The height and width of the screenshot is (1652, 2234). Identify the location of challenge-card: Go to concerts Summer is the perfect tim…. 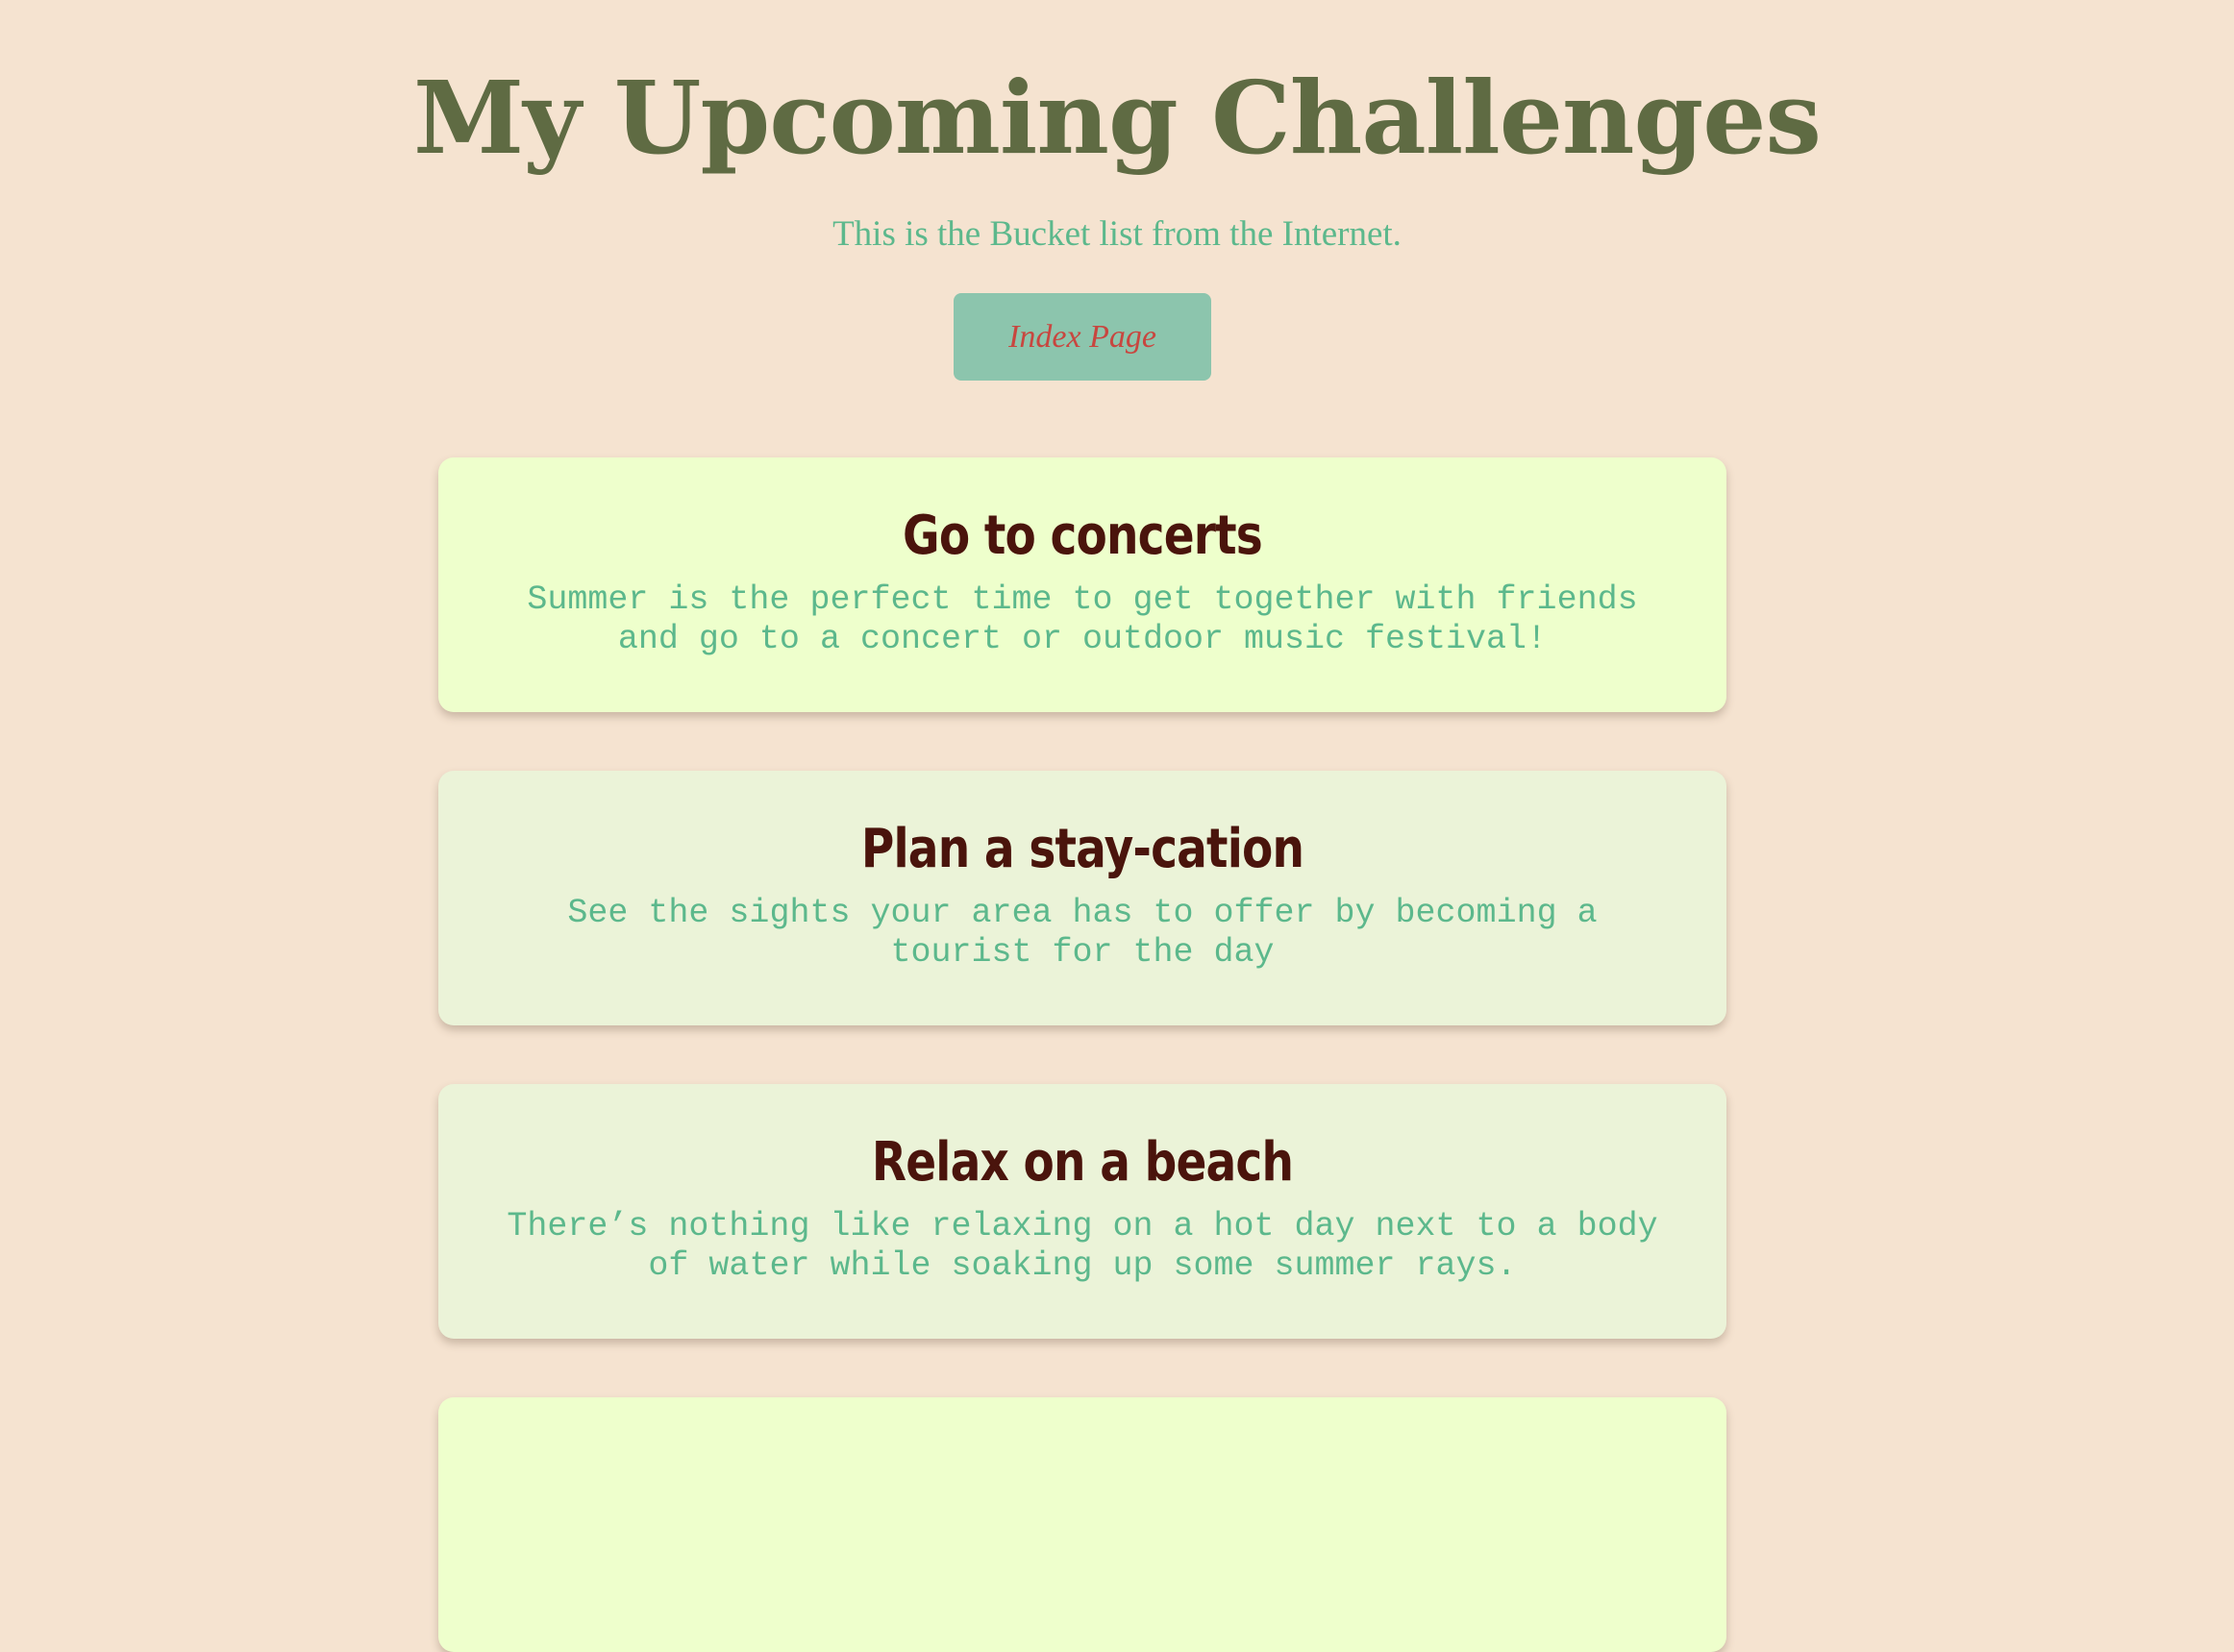
(1082, 584).